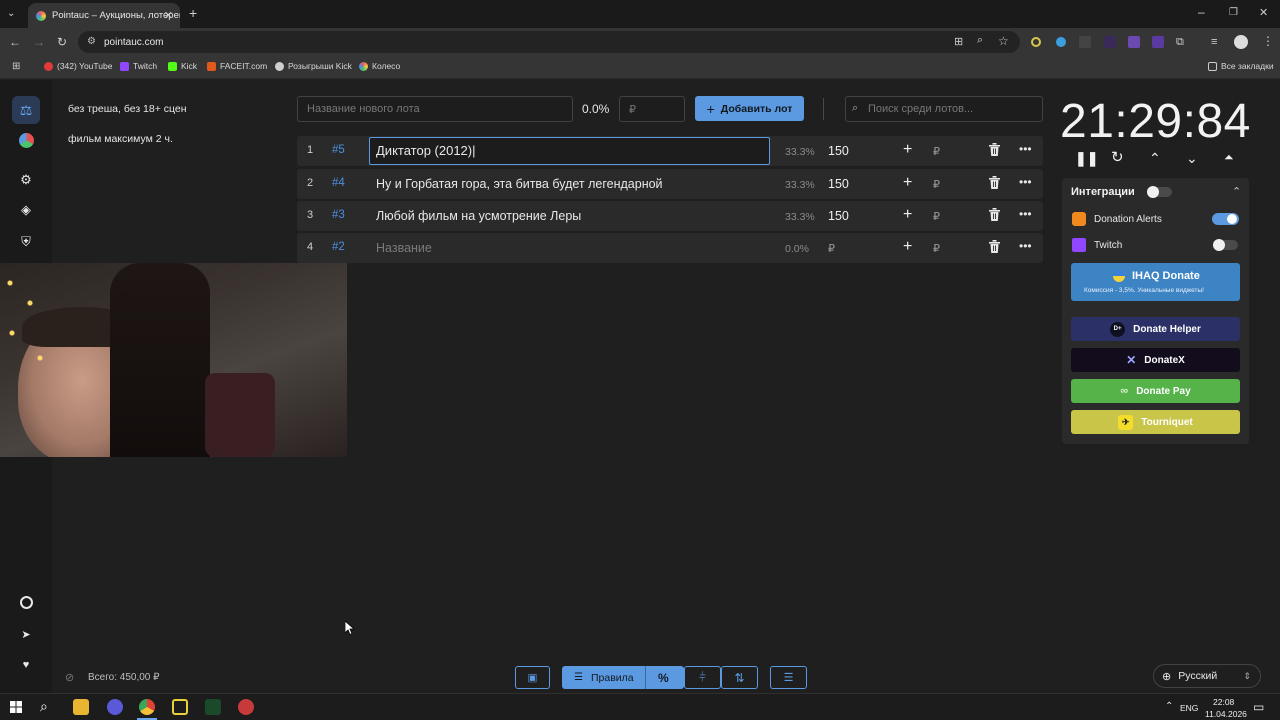 The image size is (1280, 720). What do you see at coordinates (404, 248) in the screenshot?
I see `lot-name-placeholder: Название` at bounding box center [404, 248].